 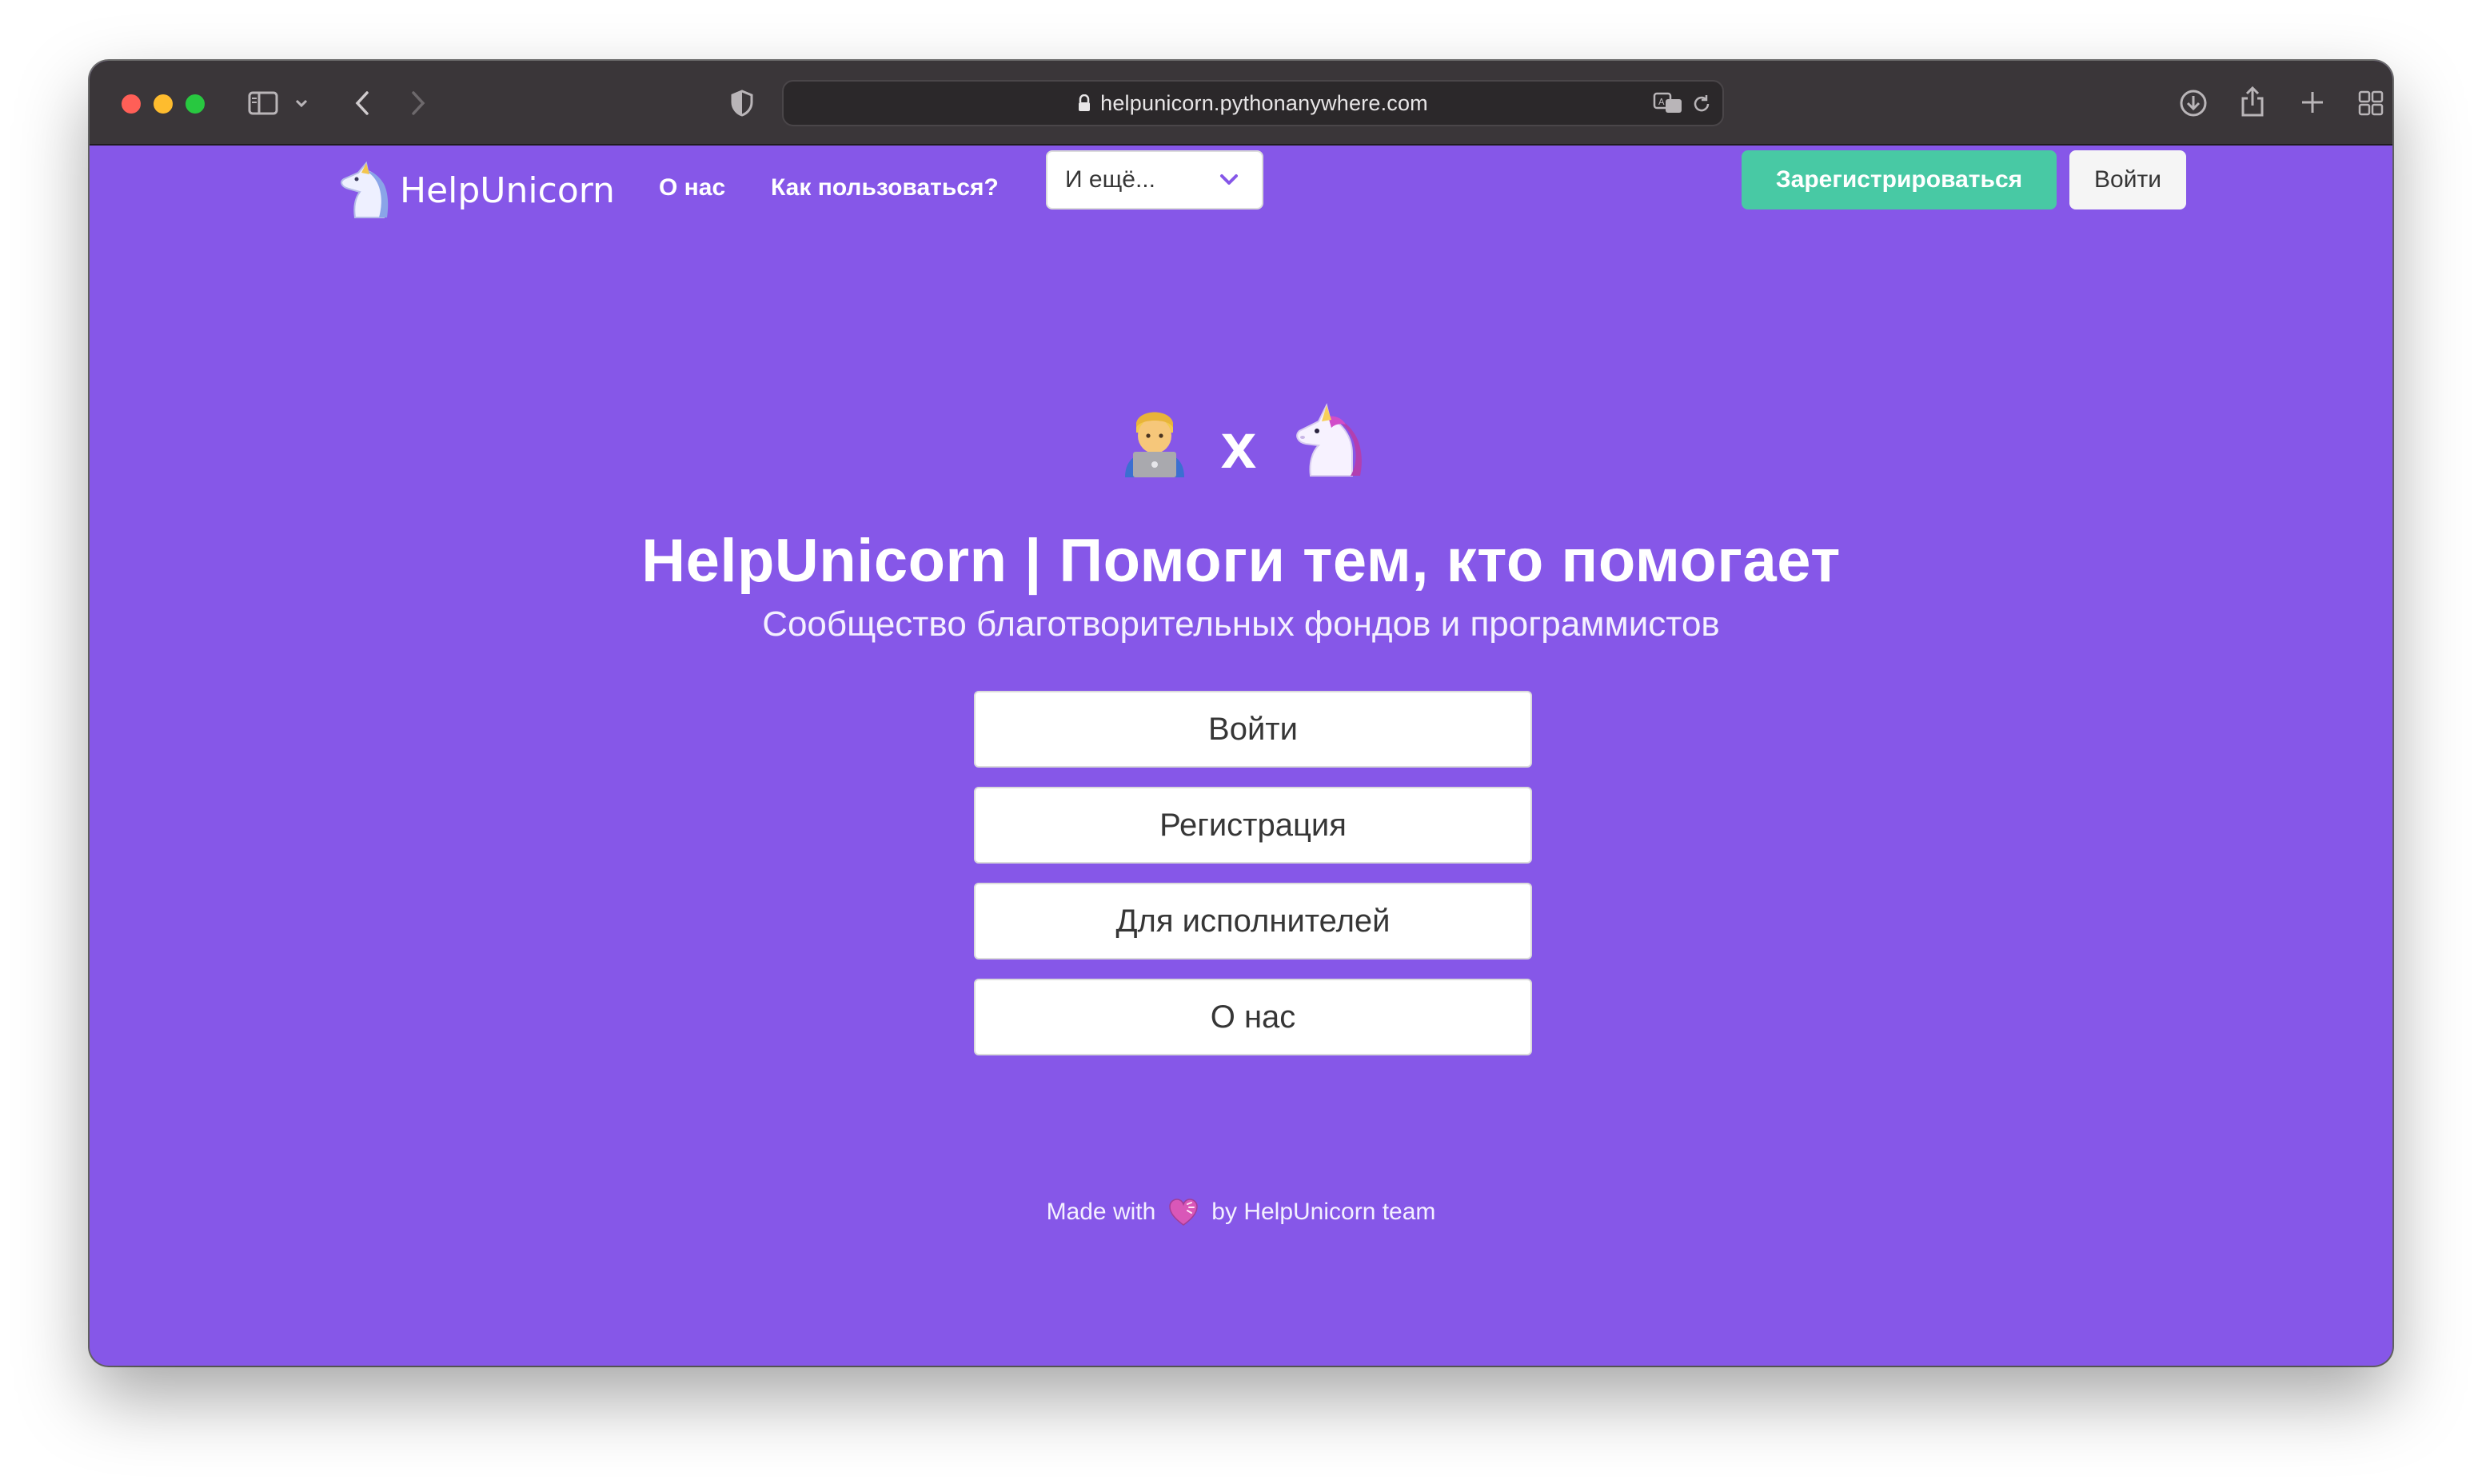 I want to click on shield-icon, so click(x=742, y=103).